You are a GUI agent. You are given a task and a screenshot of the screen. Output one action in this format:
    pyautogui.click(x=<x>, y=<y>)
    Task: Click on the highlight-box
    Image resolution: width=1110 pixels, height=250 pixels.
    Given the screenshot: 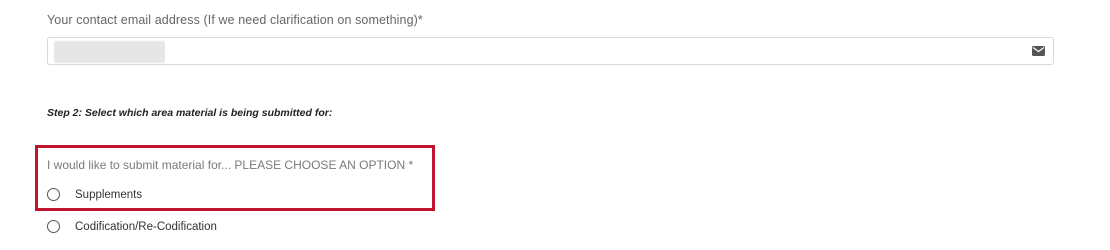 What is the action you would take?
    pyautogui.click(x=235, y=178)
    